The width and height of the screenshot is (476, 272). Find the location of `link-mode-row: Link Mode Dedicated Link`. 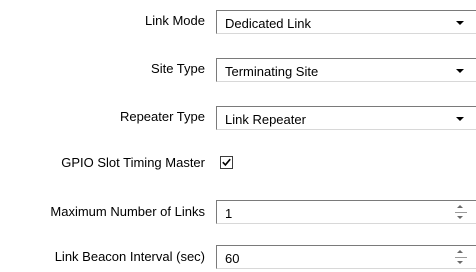

link-mode-row: Link Mode Dedicated Link is located at coordinates (238, 23).